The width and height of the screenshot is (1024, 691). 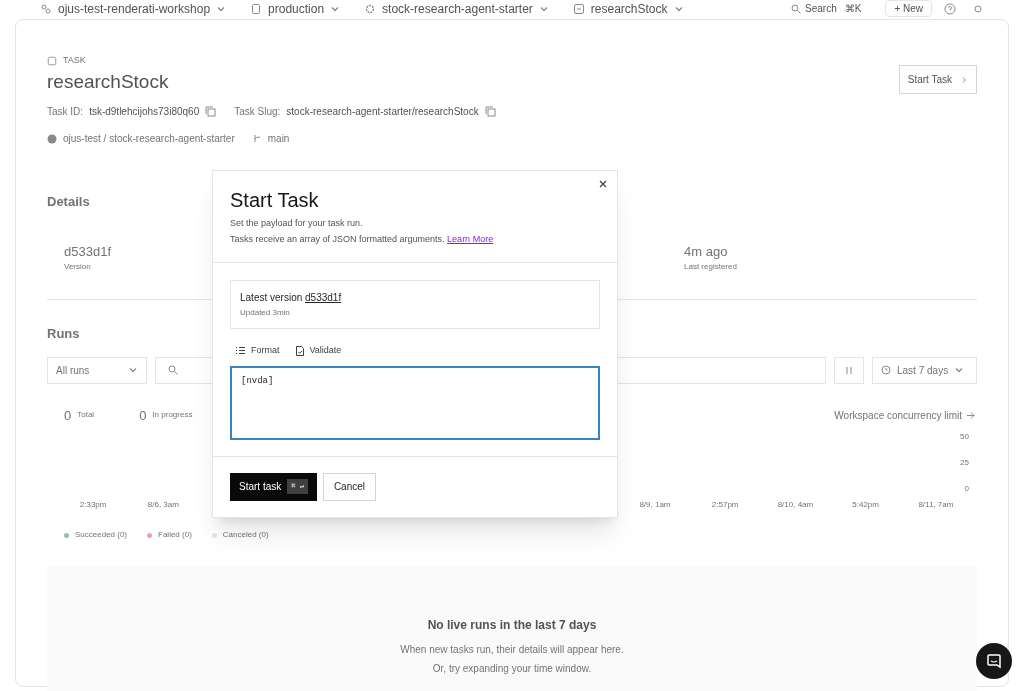 I want to click on axis-tick: 0, so click(x=966, y=489).